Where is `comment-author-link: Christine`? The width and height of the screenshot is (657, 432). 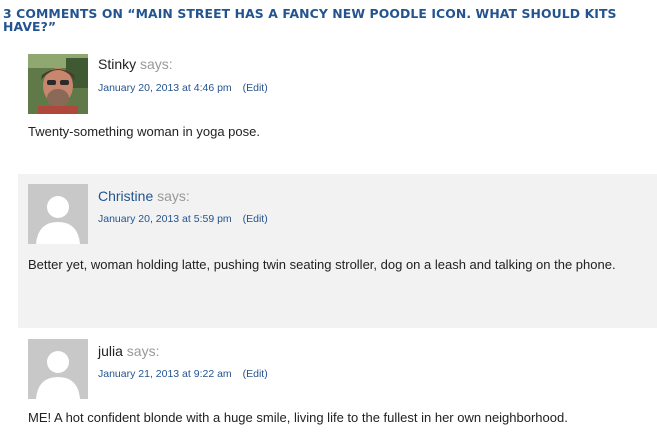
comment-author-link: Christine is located at coordinates (125, 196).